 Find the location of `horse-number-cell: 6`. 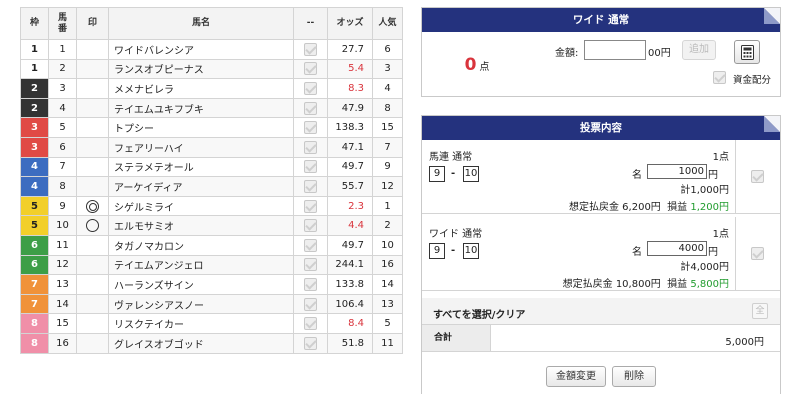

horse-number-cell: 6 is located at coordinates (62, 147).